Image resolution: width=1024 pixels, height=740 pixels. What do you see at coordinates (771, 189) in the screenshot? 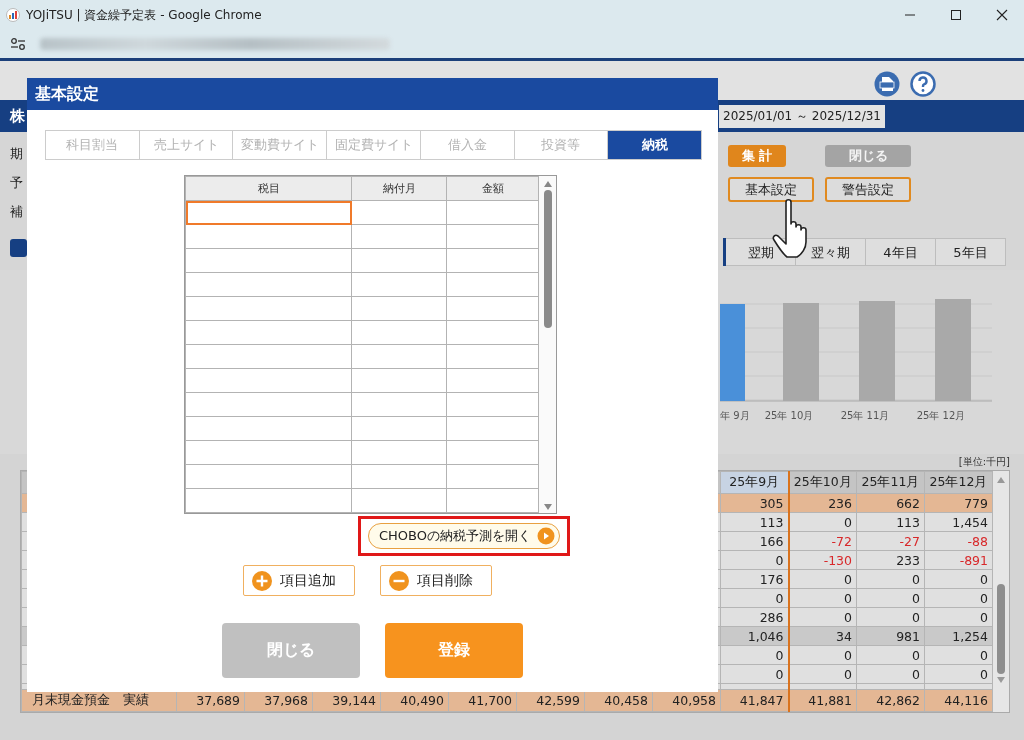
I see `settings-button: 基本設定` at bounding box center [771, 189].